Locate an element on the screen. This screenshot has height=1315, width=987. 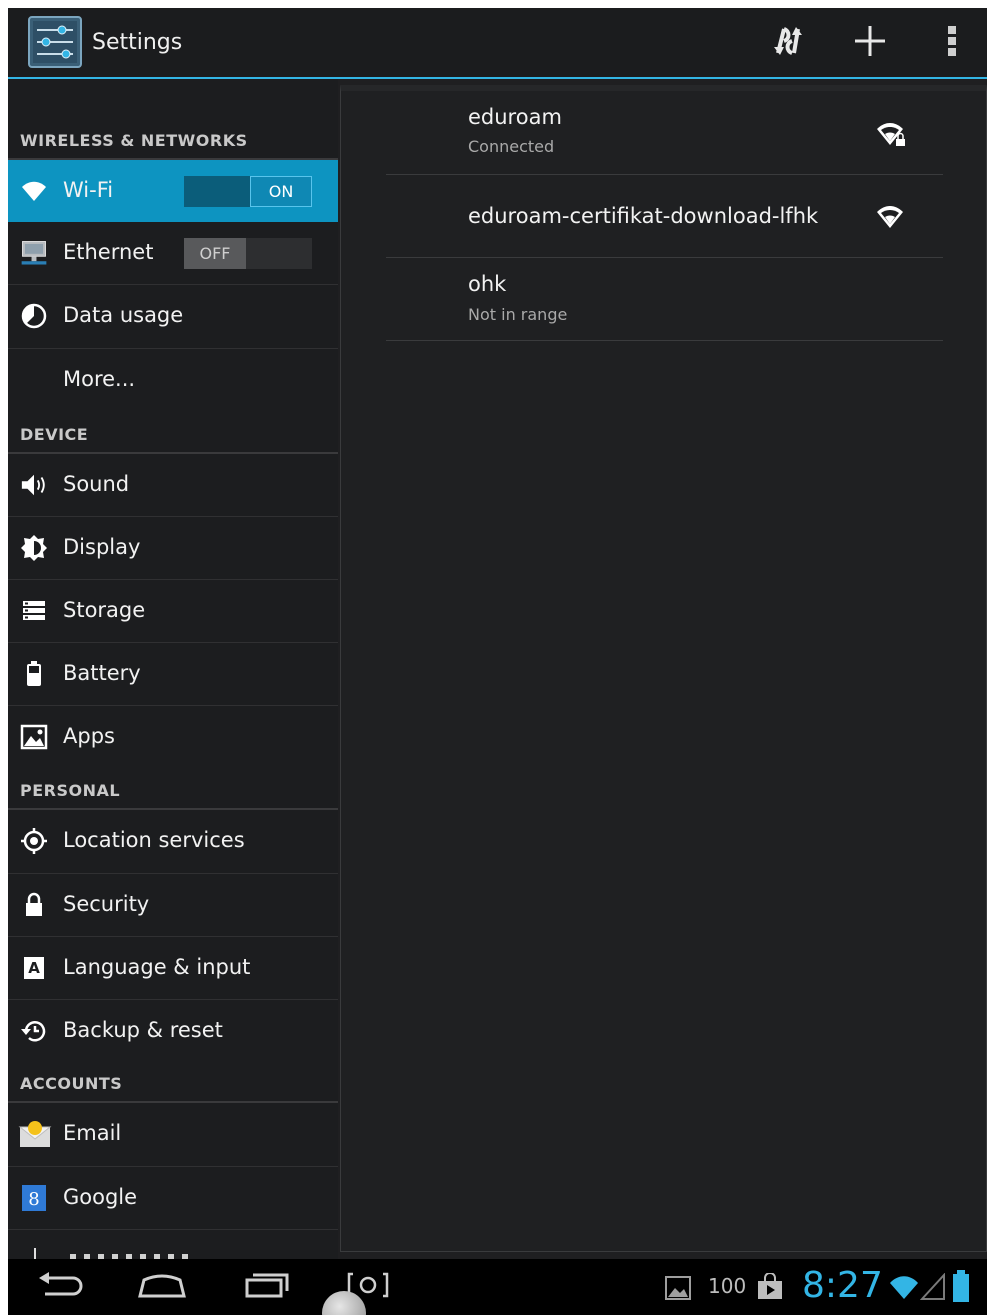
sidebar-item-storage: Storage is located at coordinates (173, 611).